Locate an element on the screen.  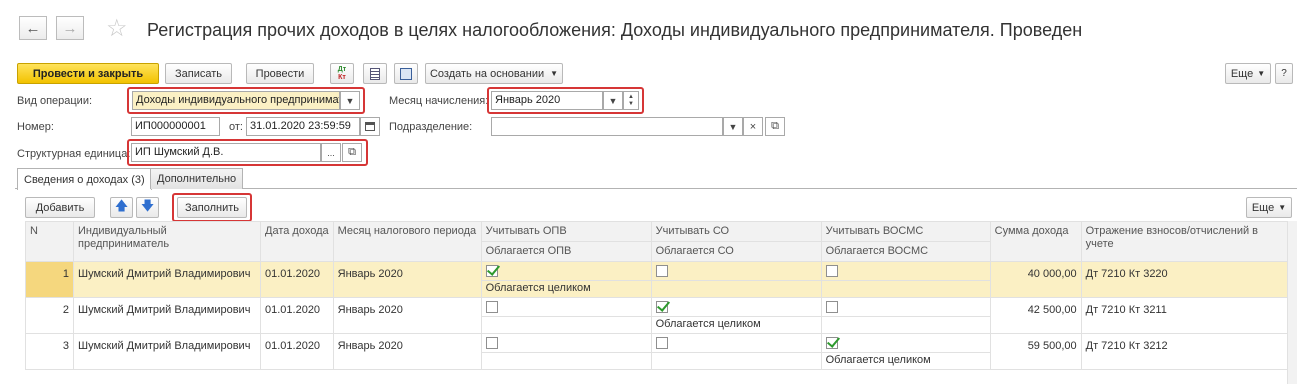
accrual-month-field: Январь 2020 is located at coordinates (547, 100).